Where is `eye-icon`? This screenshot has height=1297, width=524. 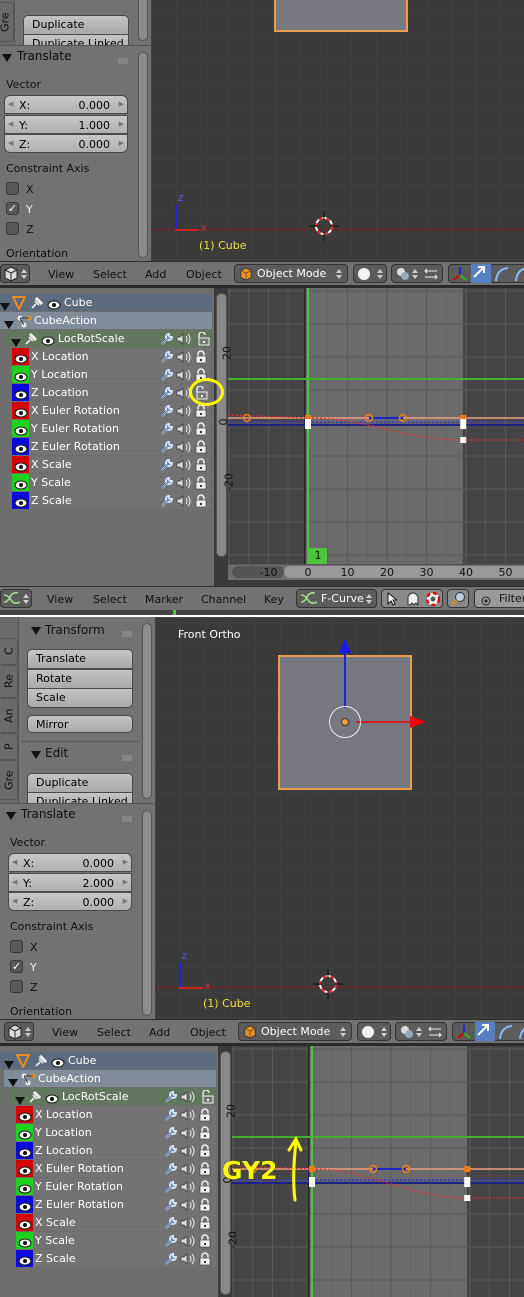 eye-icon is located at coordinates (25, 1262).